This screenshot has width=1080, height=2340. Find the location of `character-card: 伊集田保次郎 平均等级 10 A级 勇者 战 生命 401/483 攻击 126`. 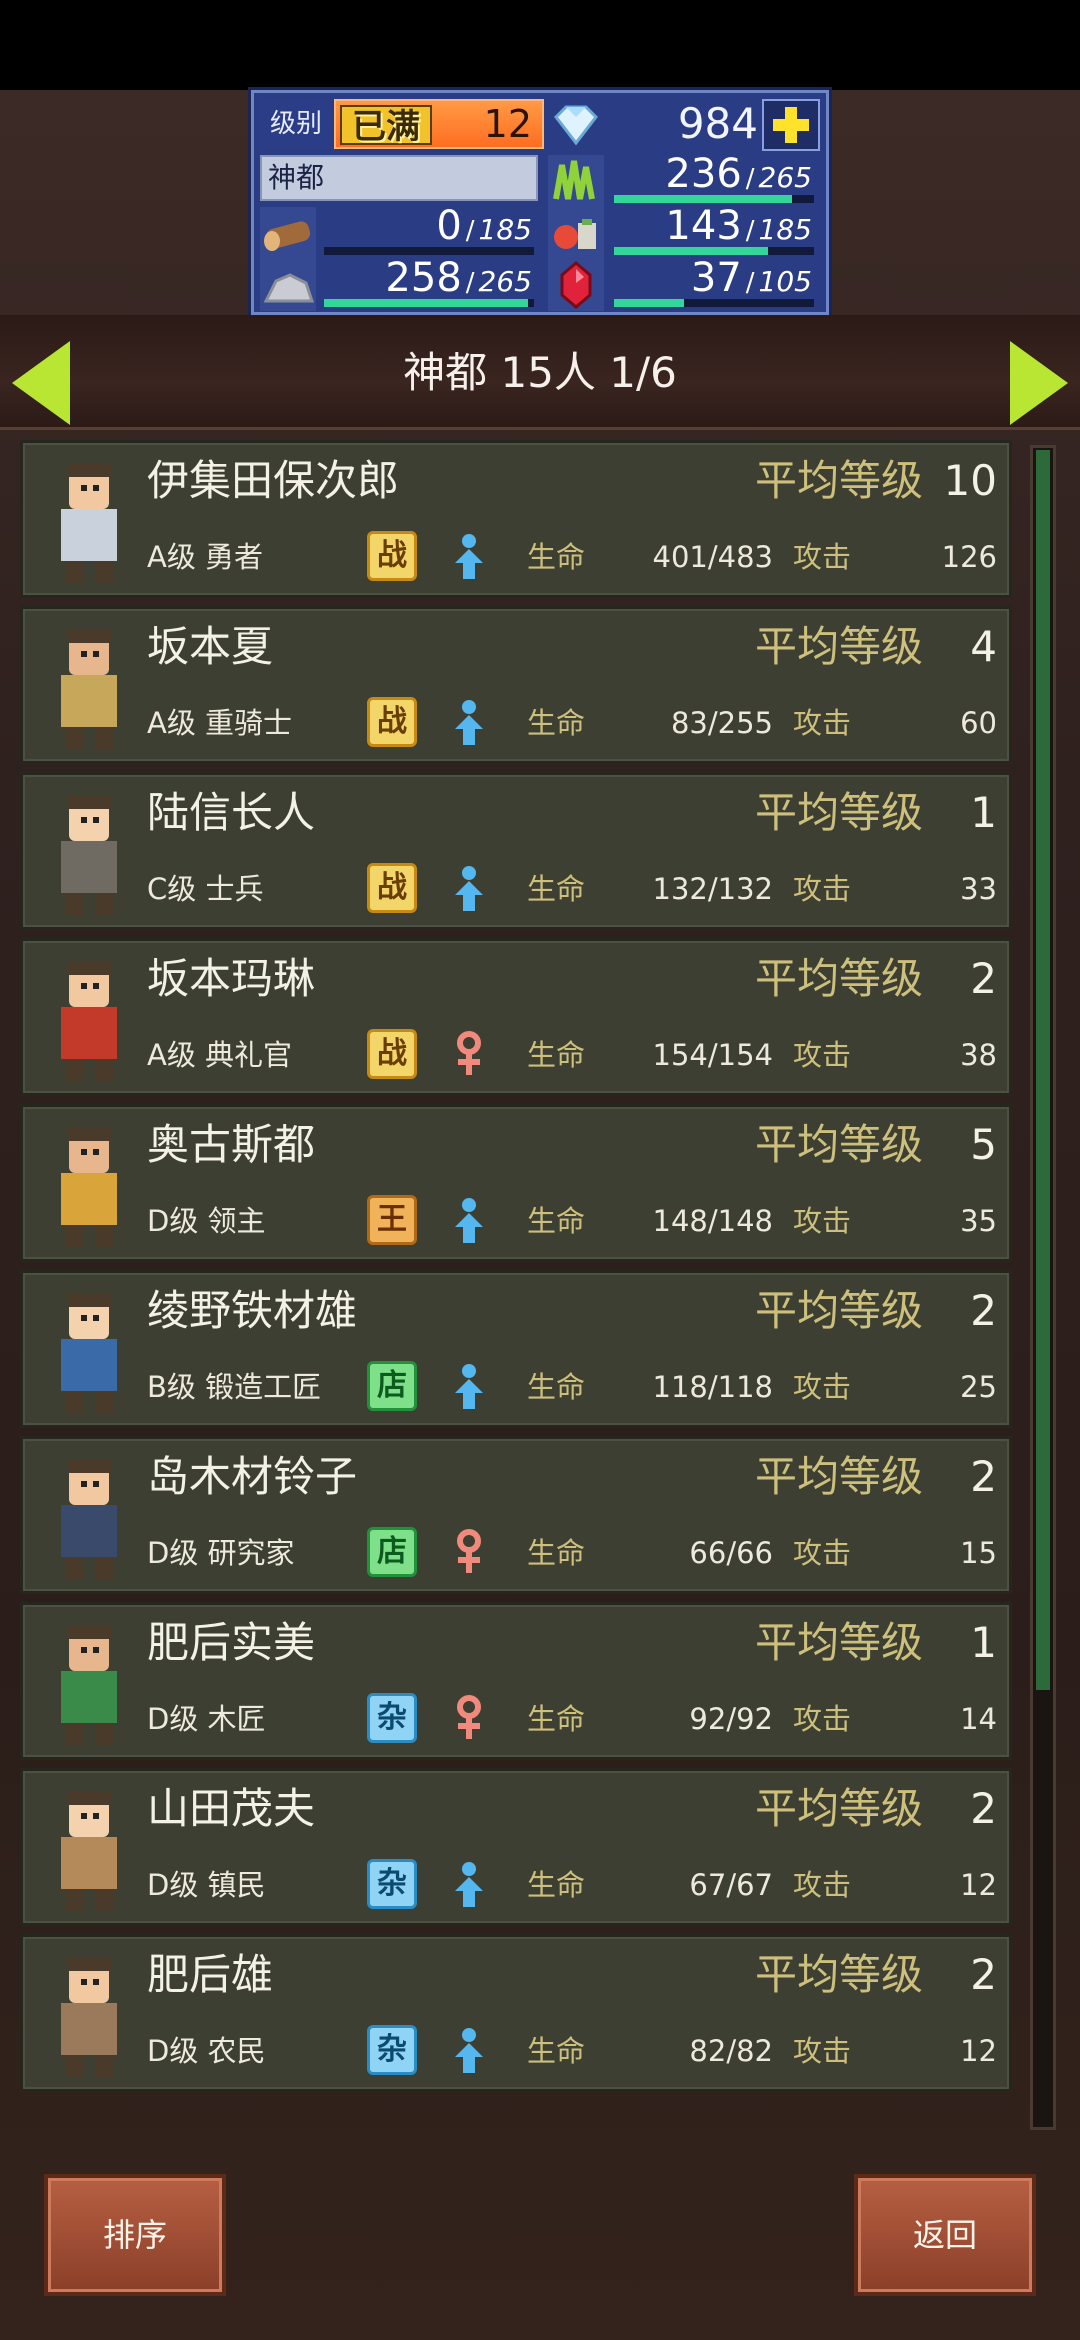

character-card: 伊集田保次郎 平均等级 10 A级 勇者 战 生命 401/483 攻击 126 is located at coordinates (516, 519).